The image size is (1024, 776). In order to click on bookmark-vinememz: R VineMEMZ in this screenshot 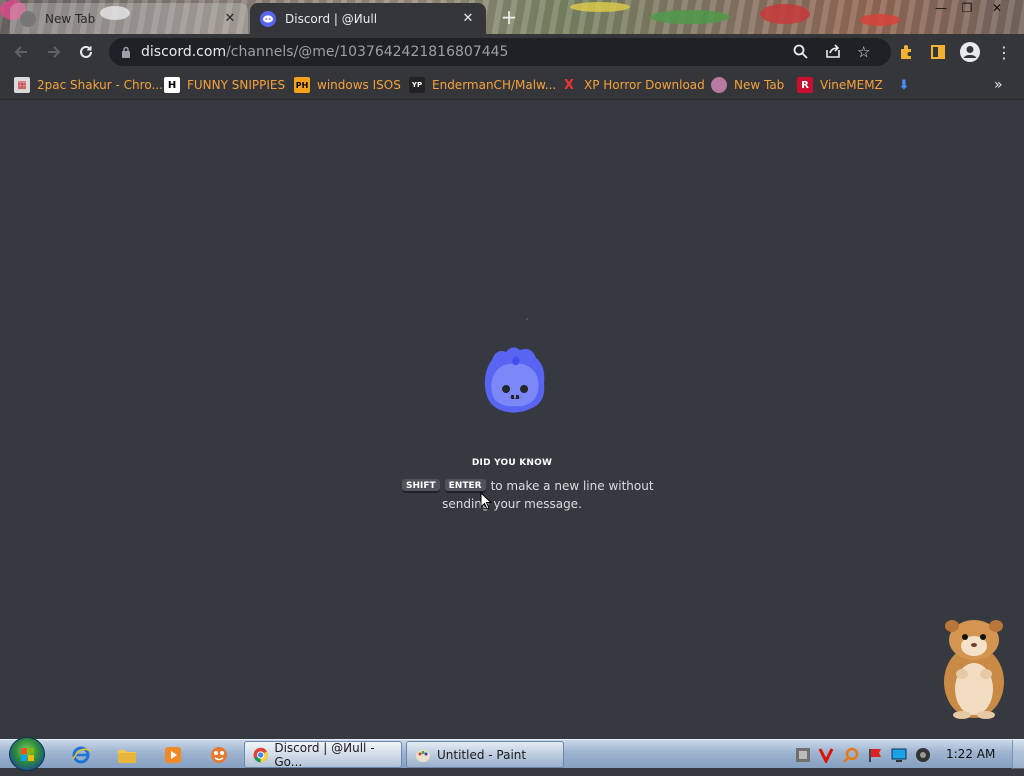, I will do `click(840, 85)`.